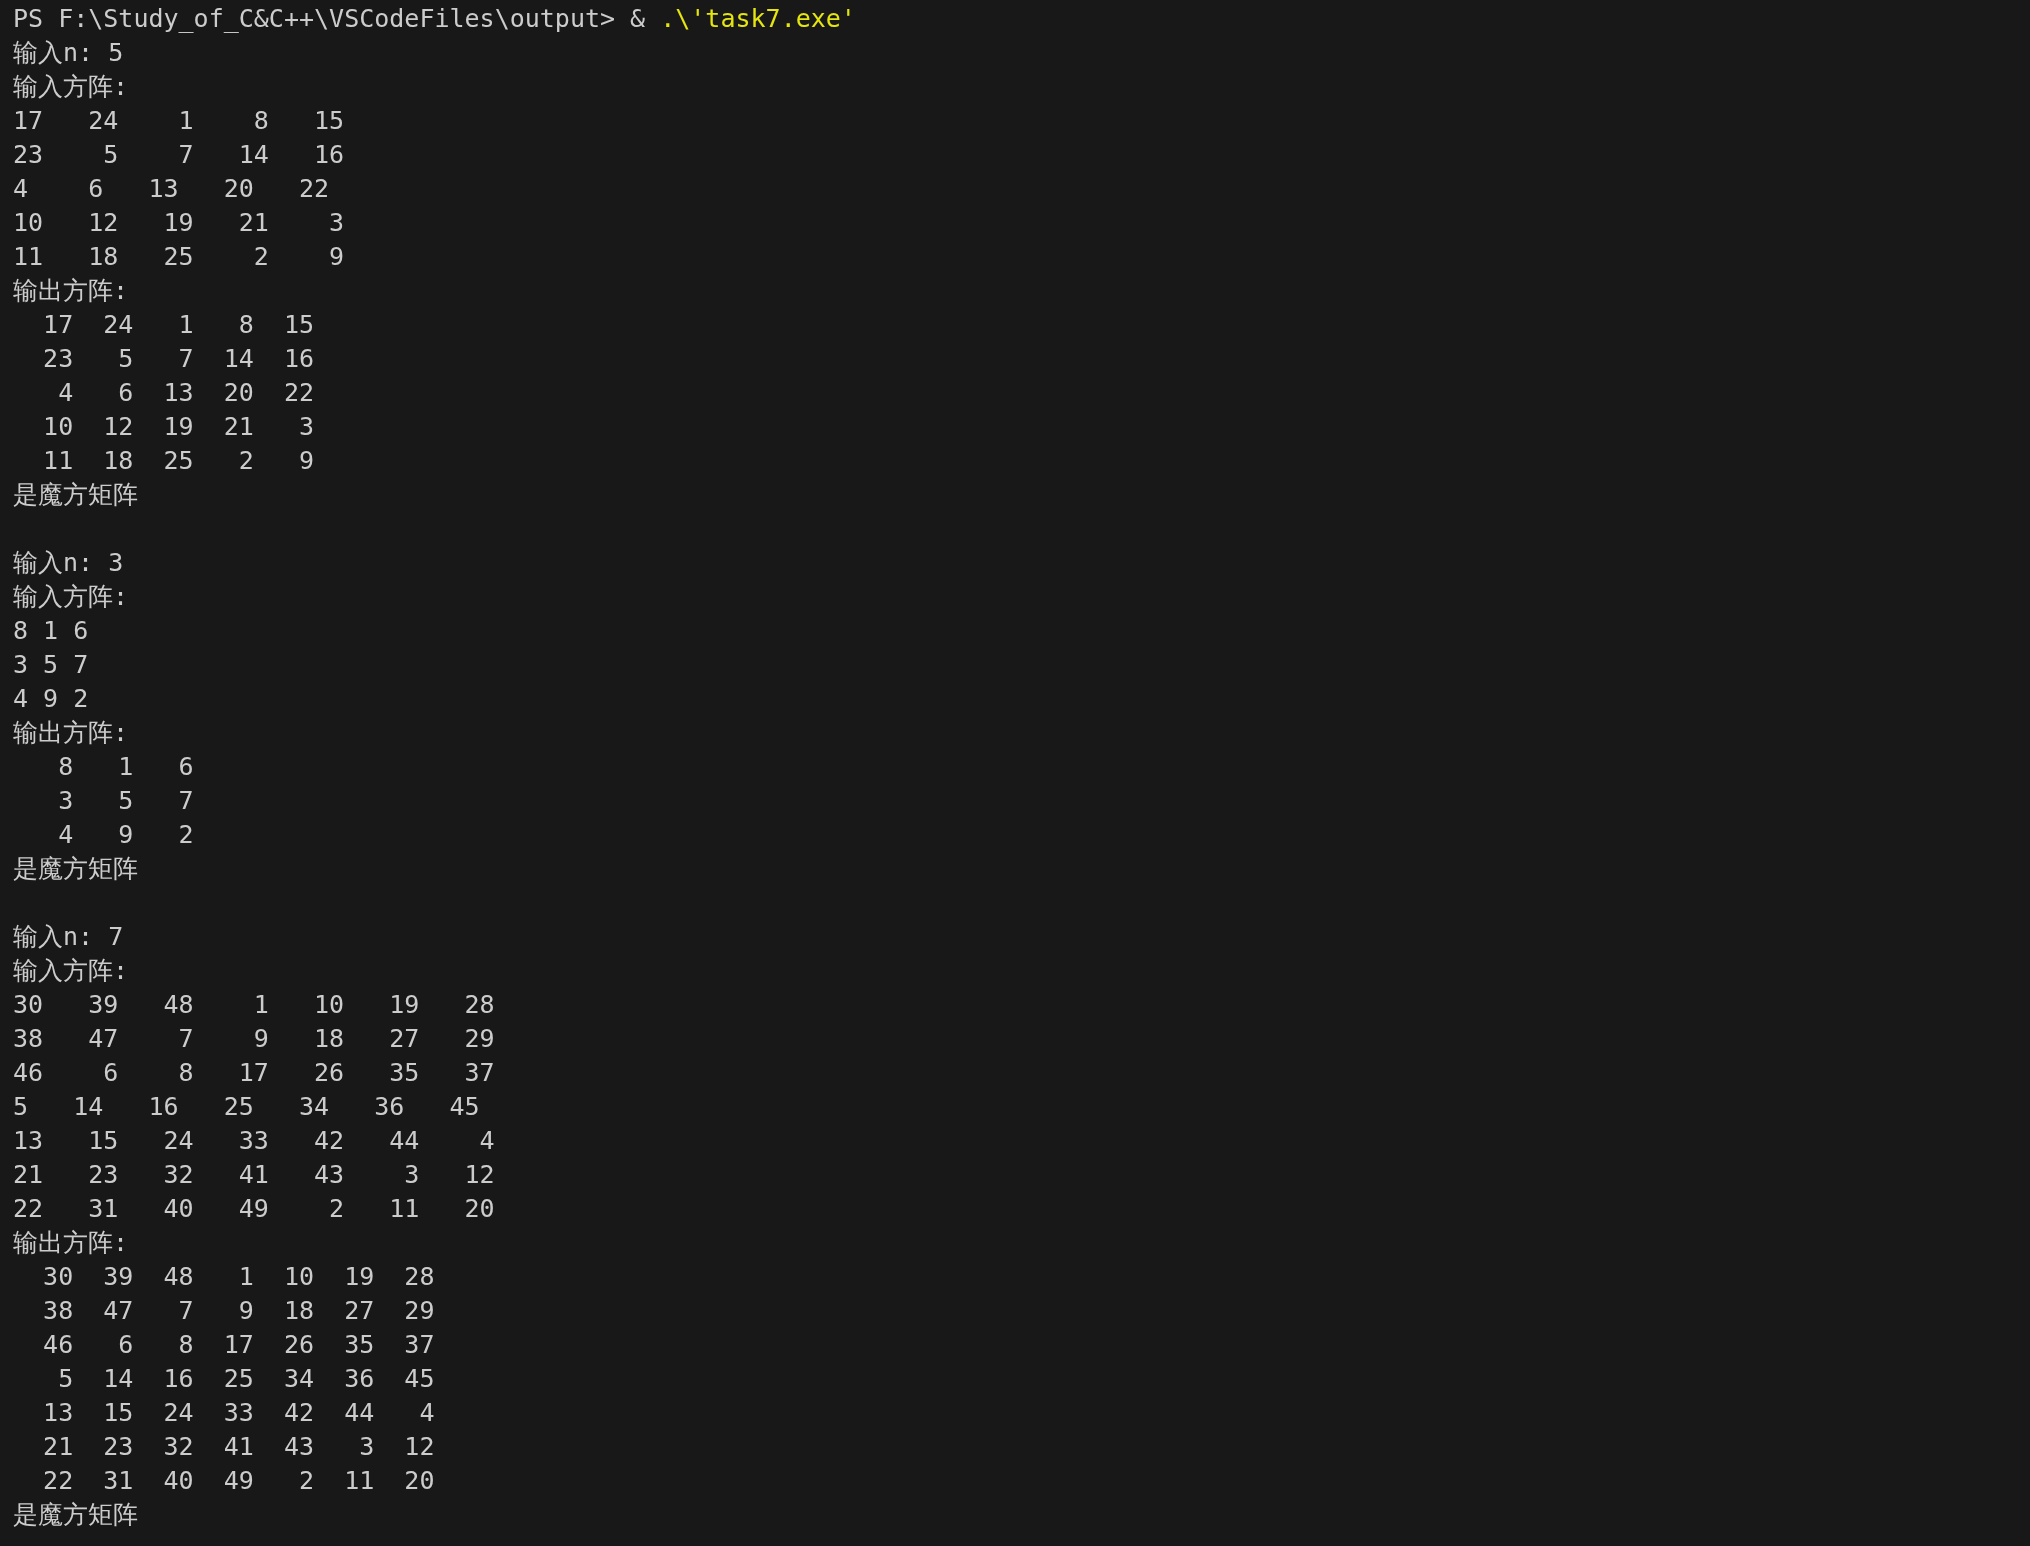 This screenshot has height=1546, width=2030. I want to click on output-line: 输入n: 5, so click(68, 53).